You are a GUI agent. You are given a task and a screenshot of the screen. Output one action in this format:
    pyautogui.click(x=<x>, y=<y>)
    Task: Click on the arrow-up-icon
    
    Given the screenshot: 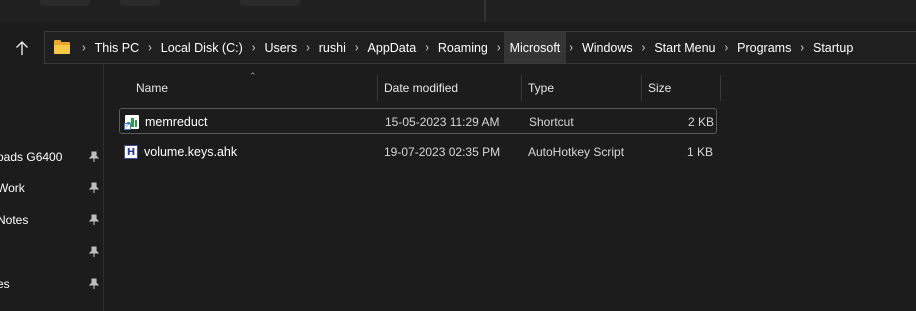 What is the action you would take?
    pyautogui.click(x=22, y=48)
    